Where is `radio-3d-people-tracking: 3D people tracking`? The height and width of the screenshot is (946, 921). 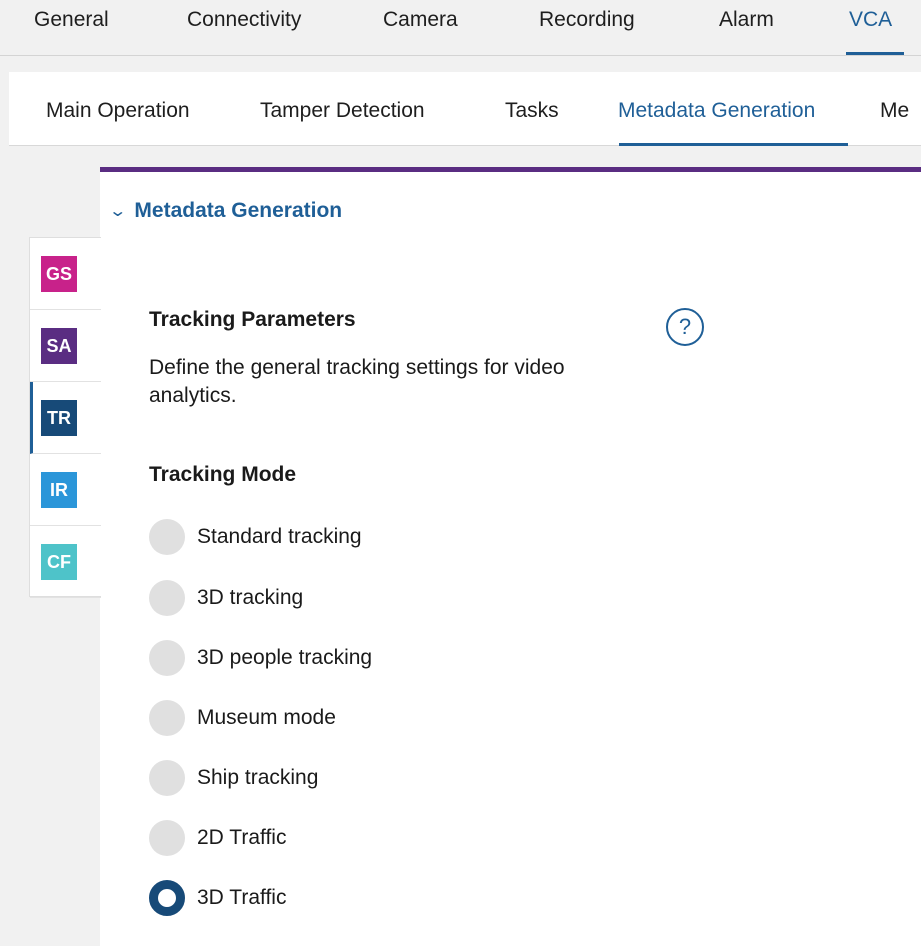
radio-3d-people-tracking: 3D people tracking is located at coordinates (260, 658).